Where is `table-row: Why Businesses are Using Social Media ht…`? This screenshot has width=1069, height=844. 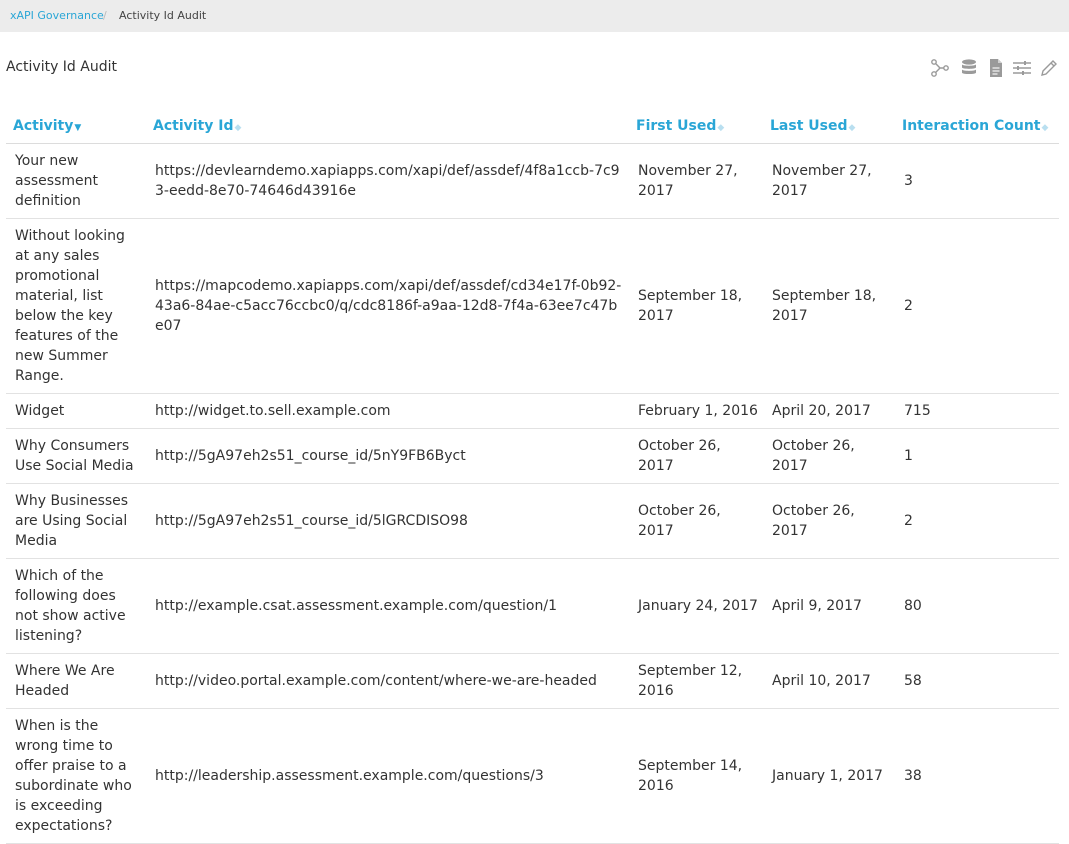
table-row: Why Businesses are Using Social Media ht… is located at coordinates (532, 521).